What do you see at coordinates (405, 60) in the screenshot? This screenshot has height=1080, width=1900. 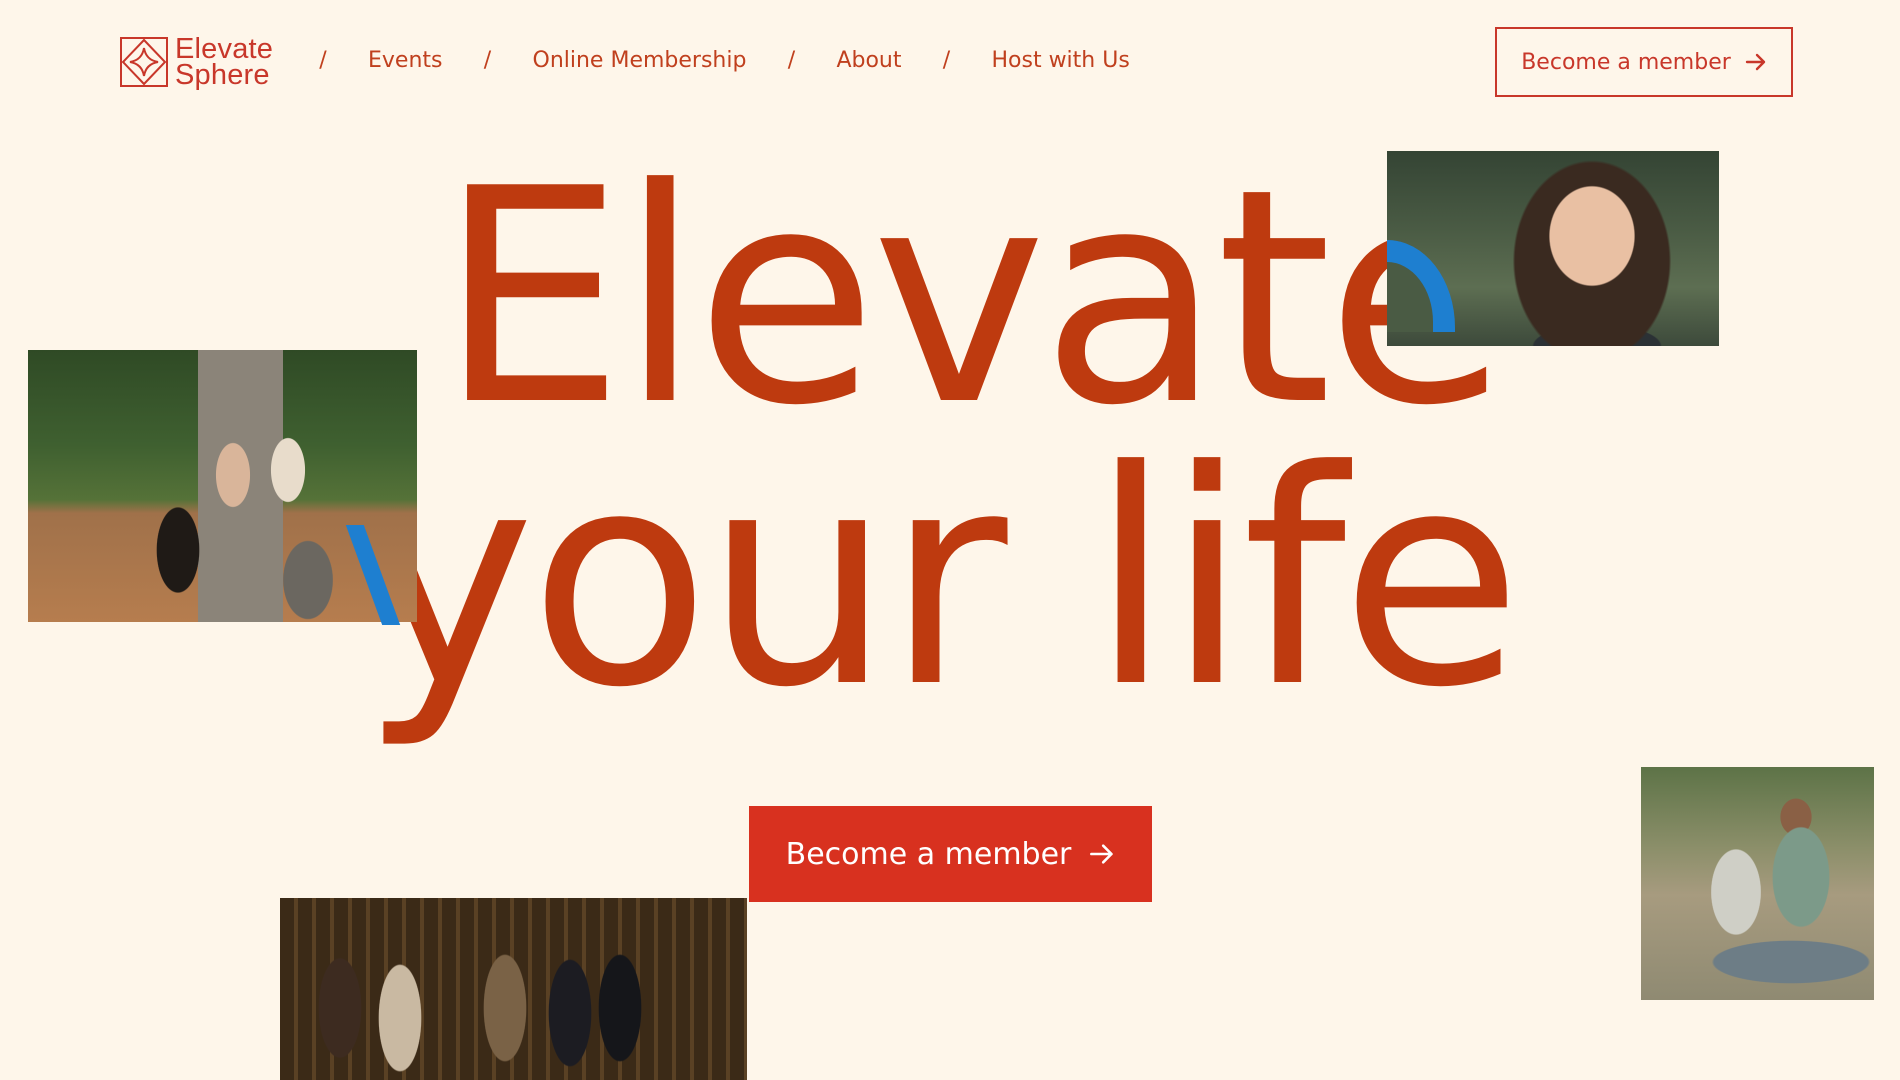 I see `nav-item-events: Events` at bounding box center [405, 60].